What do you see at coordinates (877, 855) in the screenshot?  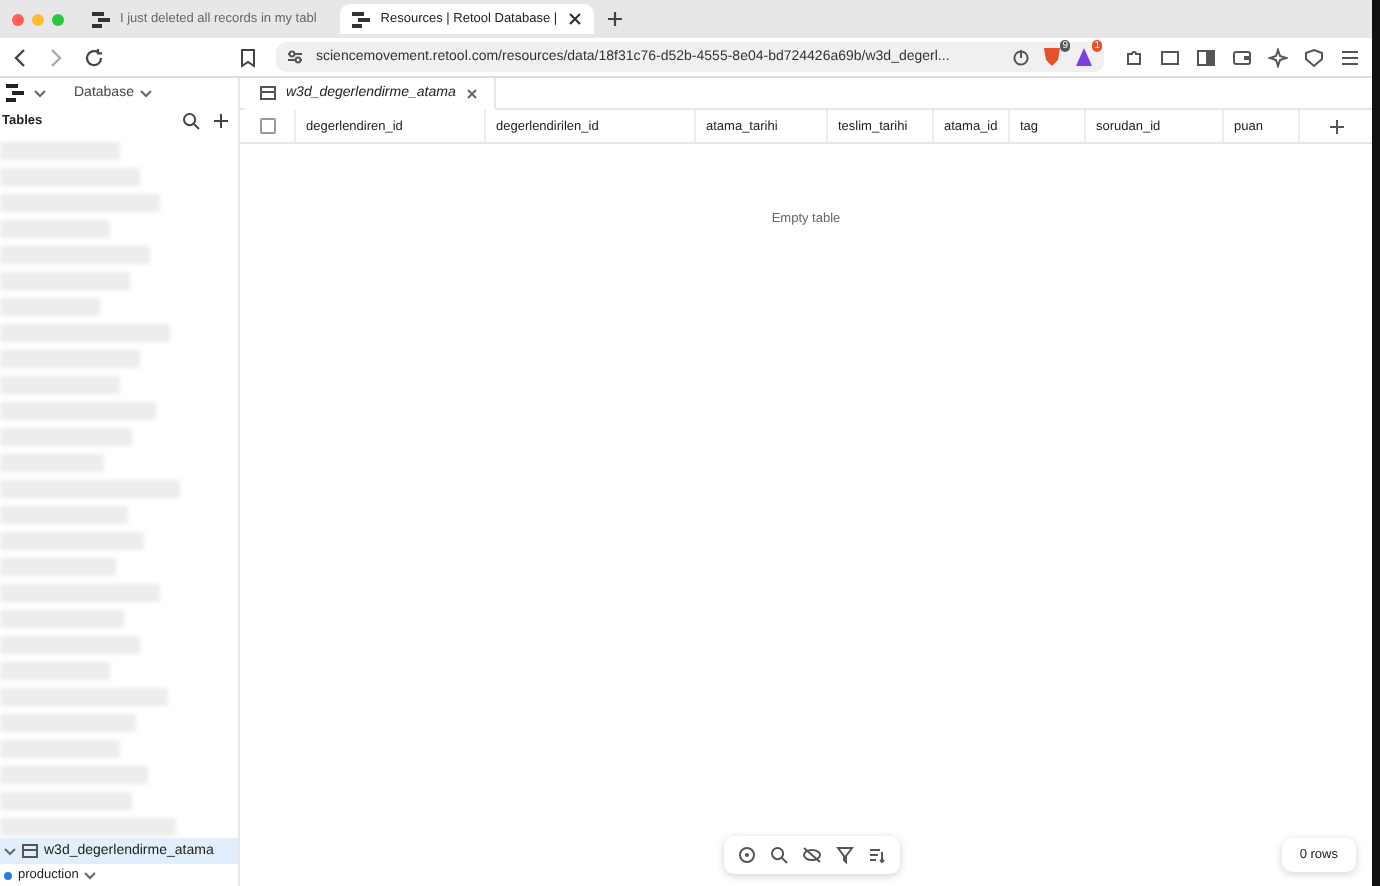 I see `sort-icon` at bounding box center [877, 855].